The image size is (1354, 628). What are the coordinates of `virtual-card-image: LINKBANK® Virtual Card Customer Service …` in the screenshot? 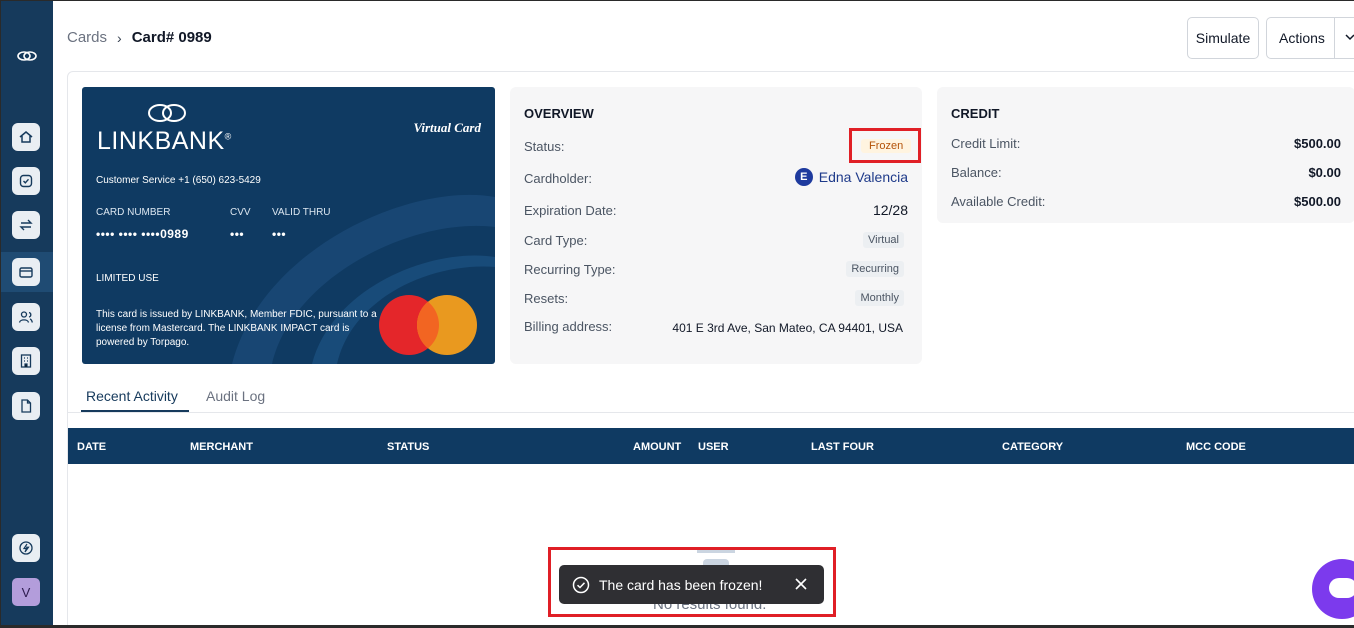 It's located at (288, 225).